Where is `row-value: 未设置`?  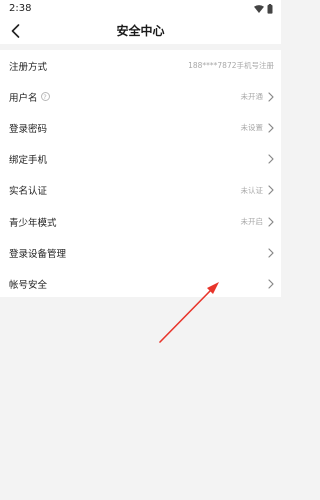
row-value: 未设置 is located at coordinates (252, 128).